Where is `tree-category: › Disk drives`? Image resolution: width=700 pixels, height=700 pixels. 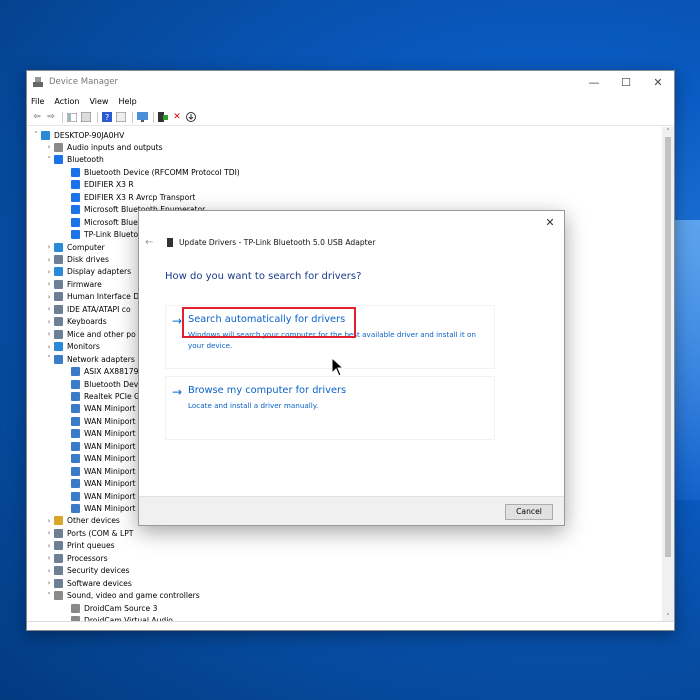 tree-category: › Disk drives is located at coordinates (76, 260).